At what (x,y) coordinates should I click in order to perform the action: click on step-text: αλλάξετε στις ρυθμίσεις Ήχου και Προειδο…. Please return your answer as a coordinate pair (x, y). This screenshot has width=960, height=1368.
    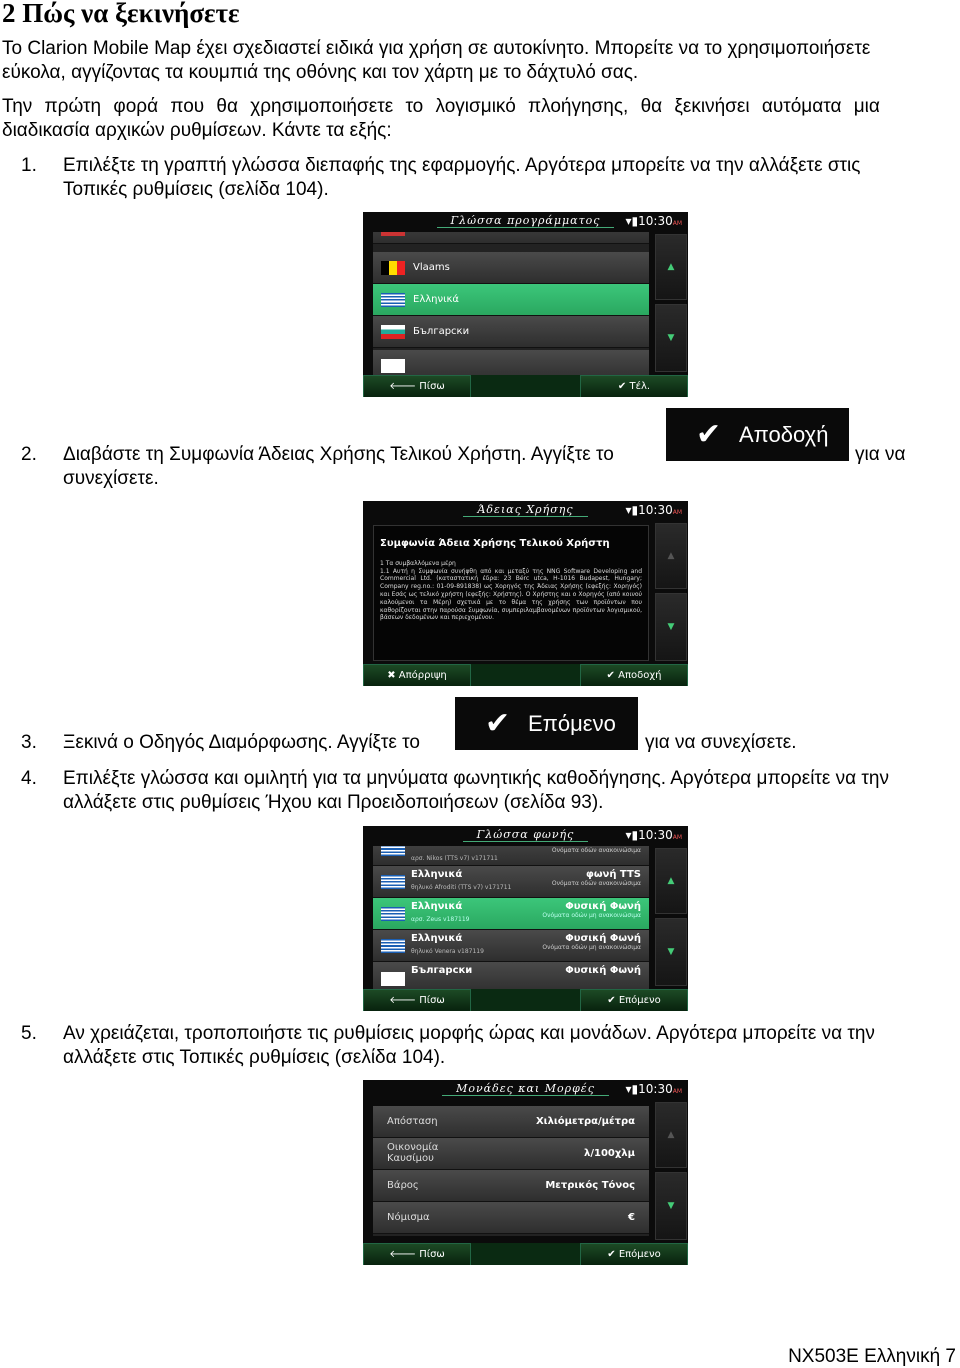
    Looking at the image, I should click on (333, 802).